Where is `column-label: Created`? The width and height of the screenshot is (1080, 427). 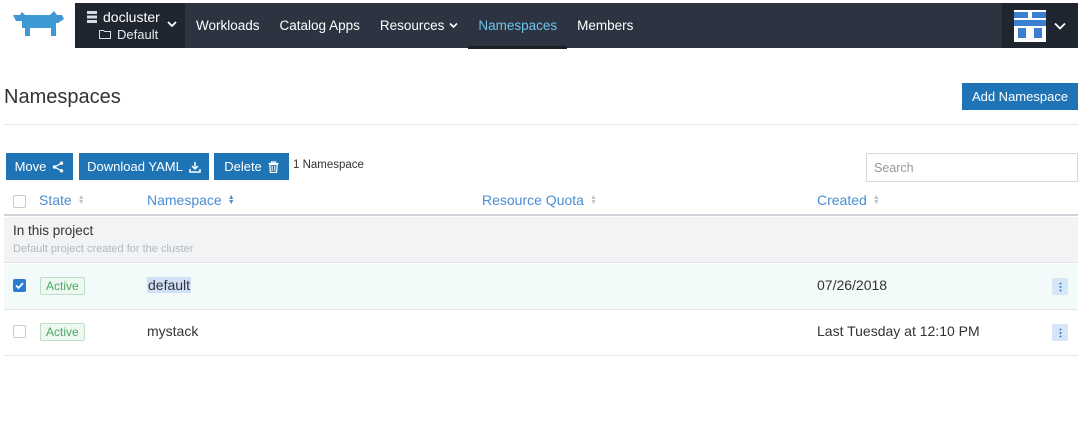 column-label: Created is located at coordinates (842, 200).